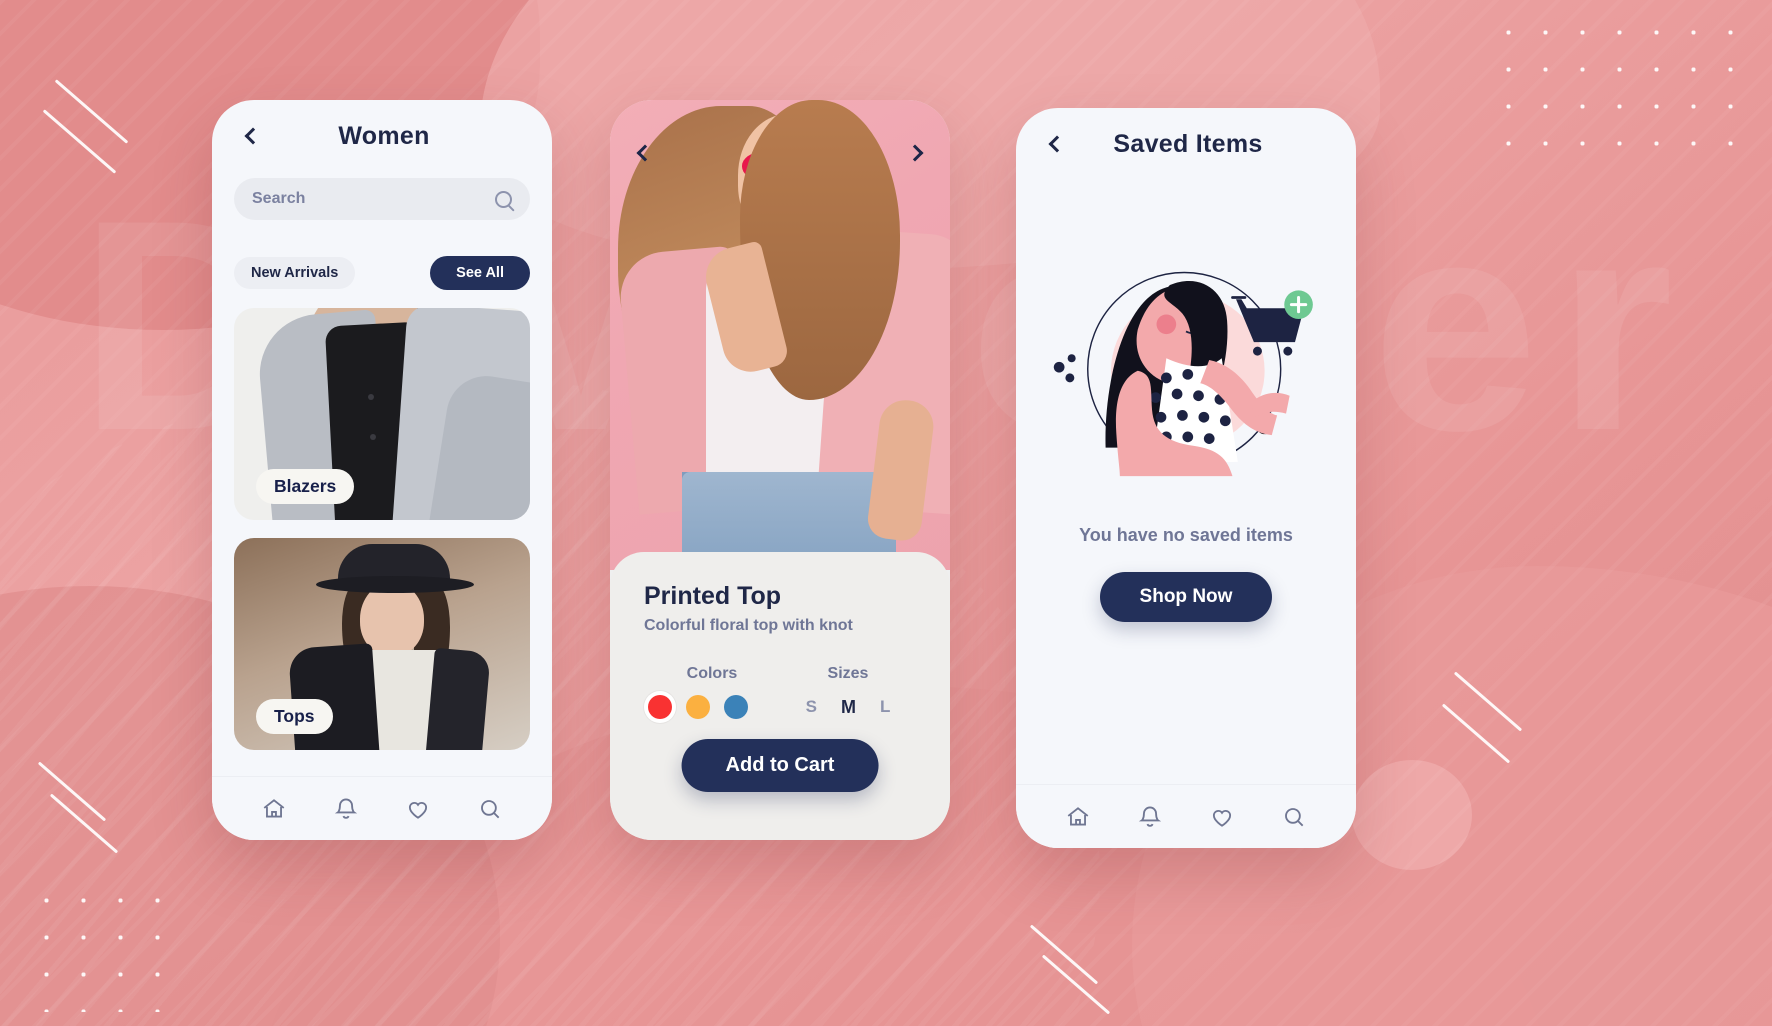  What do you see at coordinates (848, 692) in the screenshot?
I see `sizes-option-group: Sizes S M L` at bounding box center [848, 692].